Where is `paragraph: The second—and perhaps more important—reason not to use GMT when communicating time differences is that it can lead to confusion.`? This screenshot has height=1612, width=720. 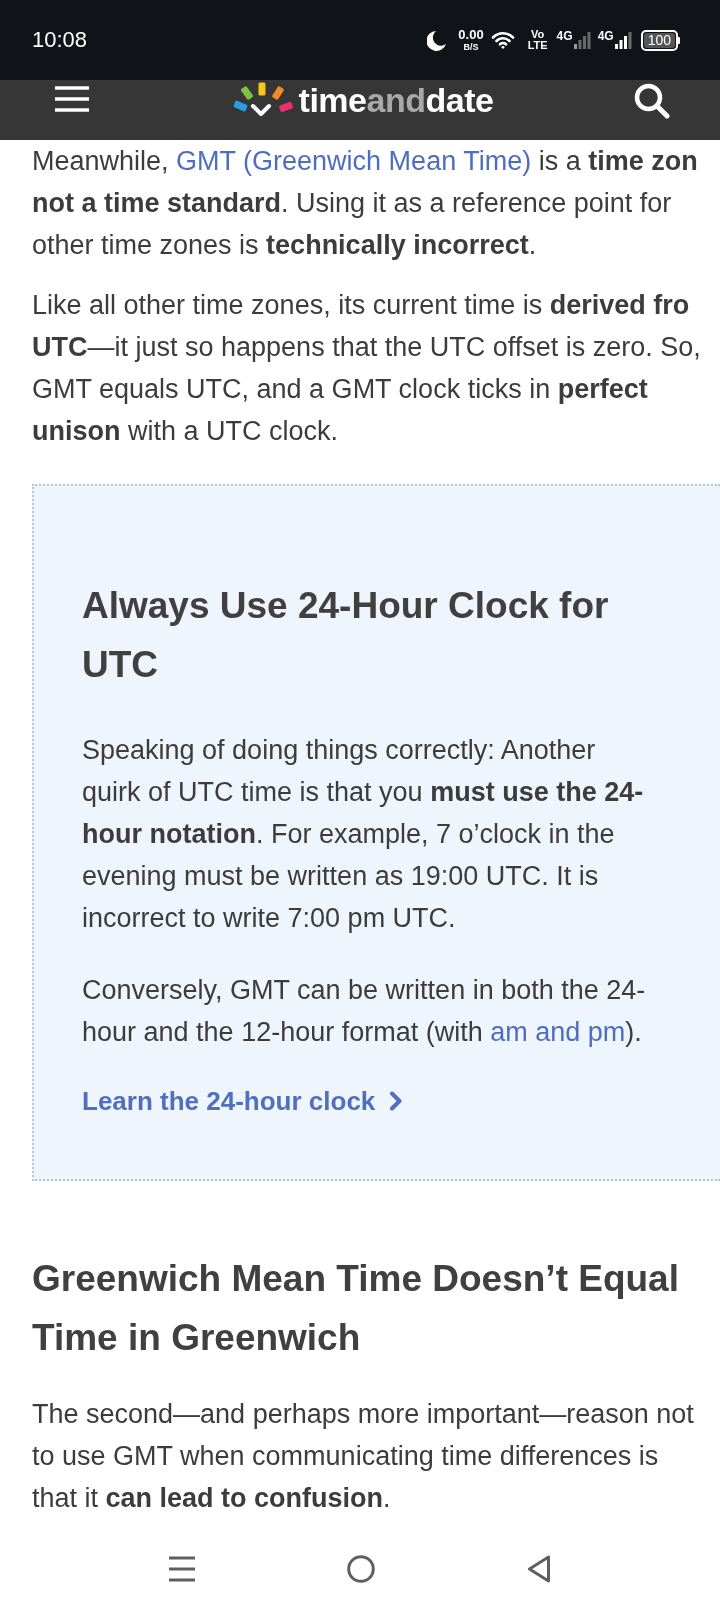 paragraph: The second—and perhaps more important—reason not to use GMT when communicating time differences is that it can lead to confusion. is located at coordinates (363, 1456).